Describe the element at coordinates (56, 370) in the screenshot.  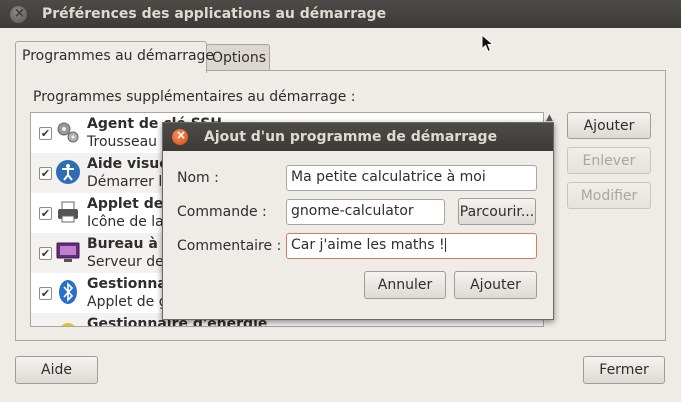
I see `help-button: Aide` at that location.